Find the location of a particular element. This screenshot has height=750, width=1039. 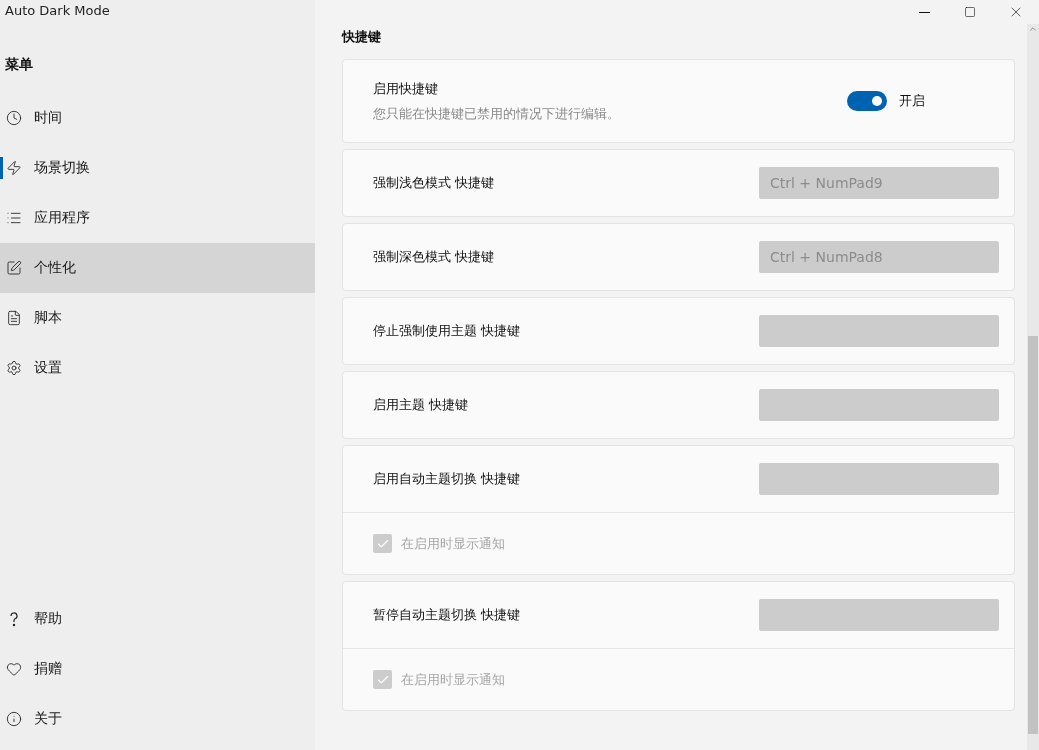

setting-label: 停止强制使用主题 快捷键 is located at coordinates (447, 331).